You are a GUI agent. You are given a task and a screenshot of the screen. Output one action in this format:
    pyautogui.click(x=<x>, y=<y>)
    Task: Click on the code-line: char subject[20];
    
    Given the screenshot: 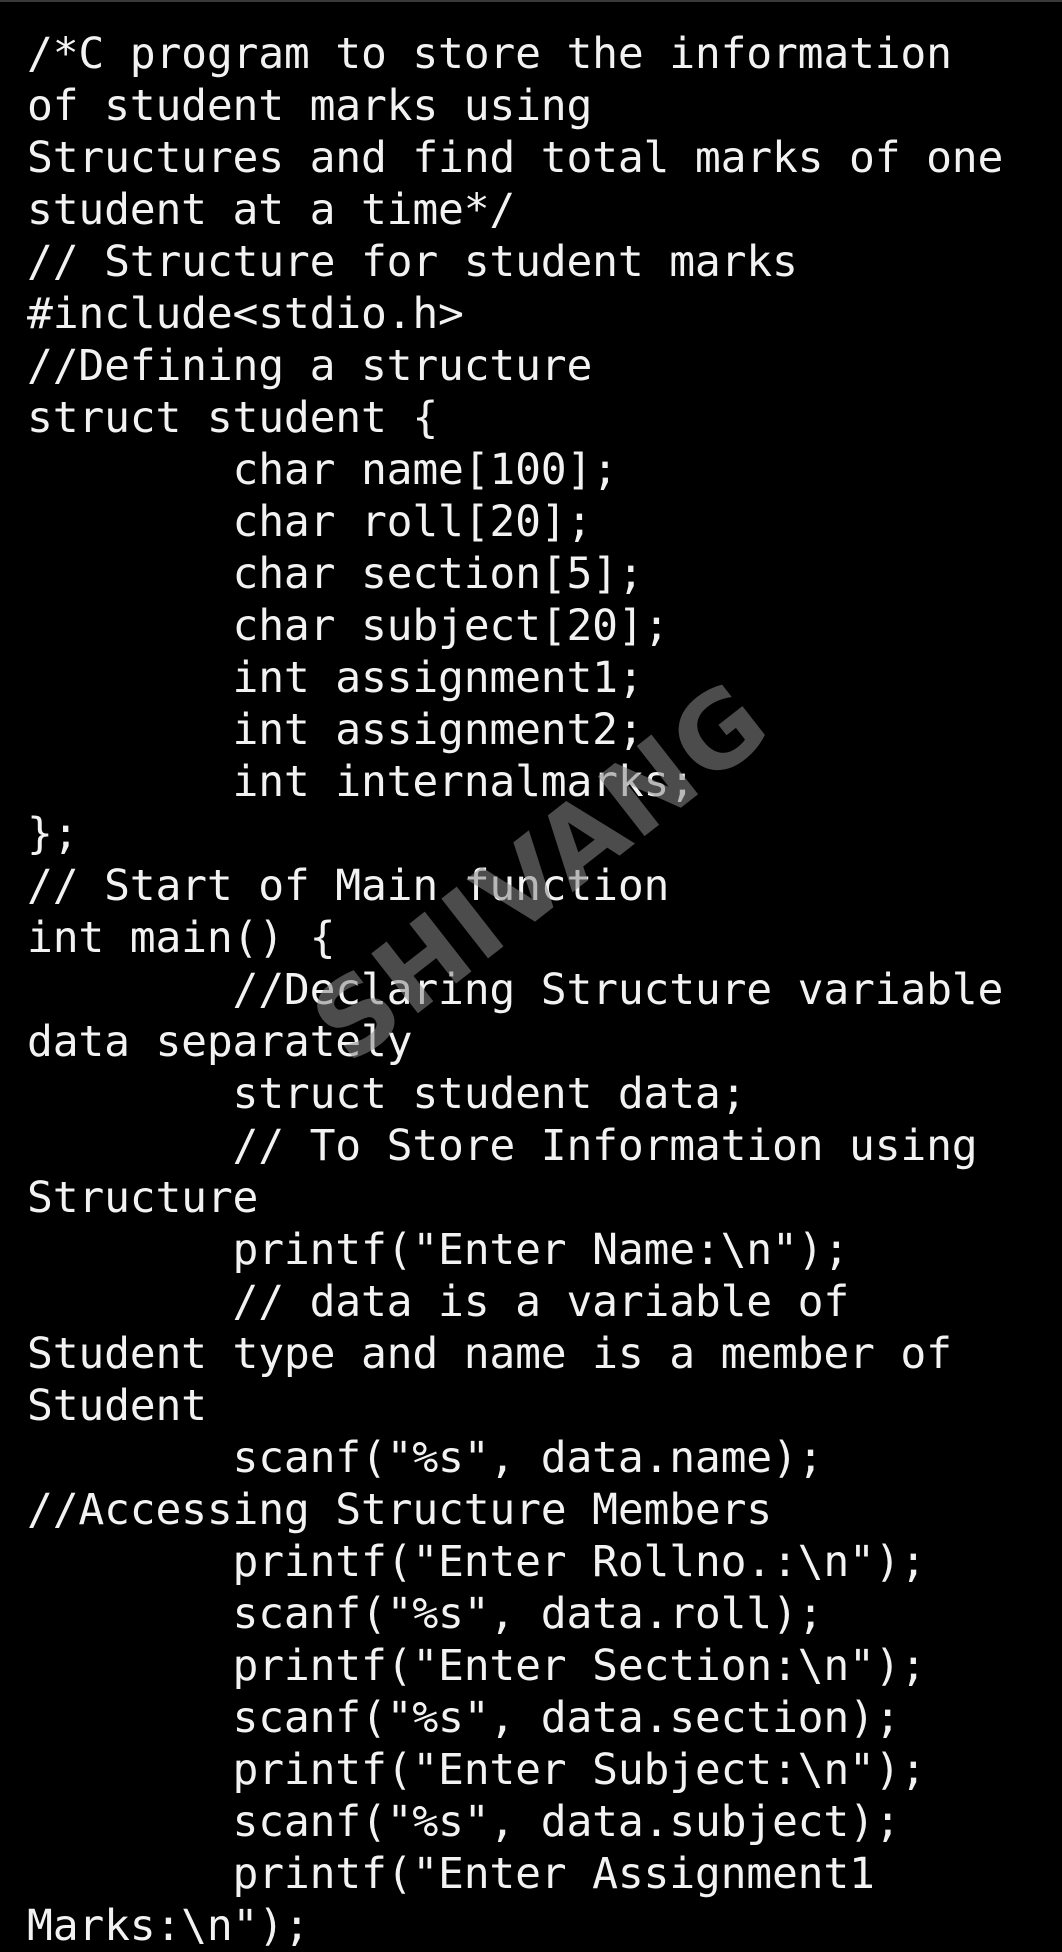 What is the action you would take?
    pyautogui.click(x=348, y=626)
    